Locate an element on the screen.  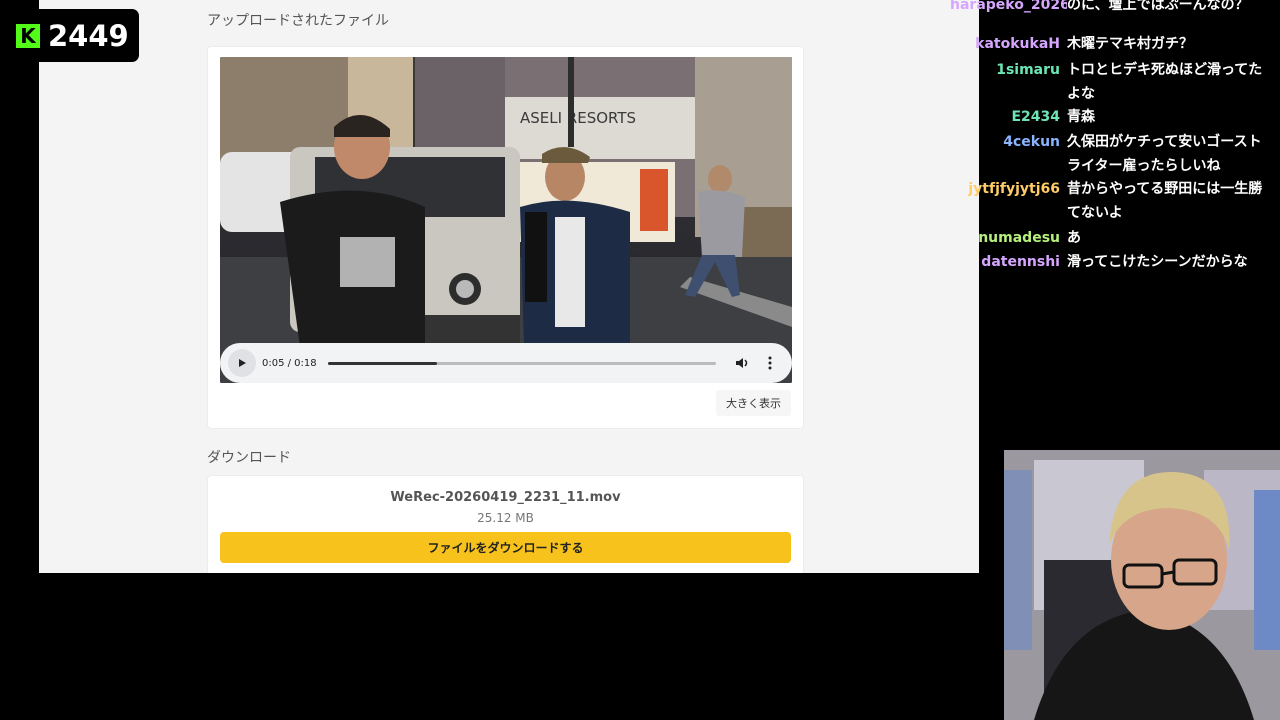
chat-text: あ is located at coordinates (1074, 238).